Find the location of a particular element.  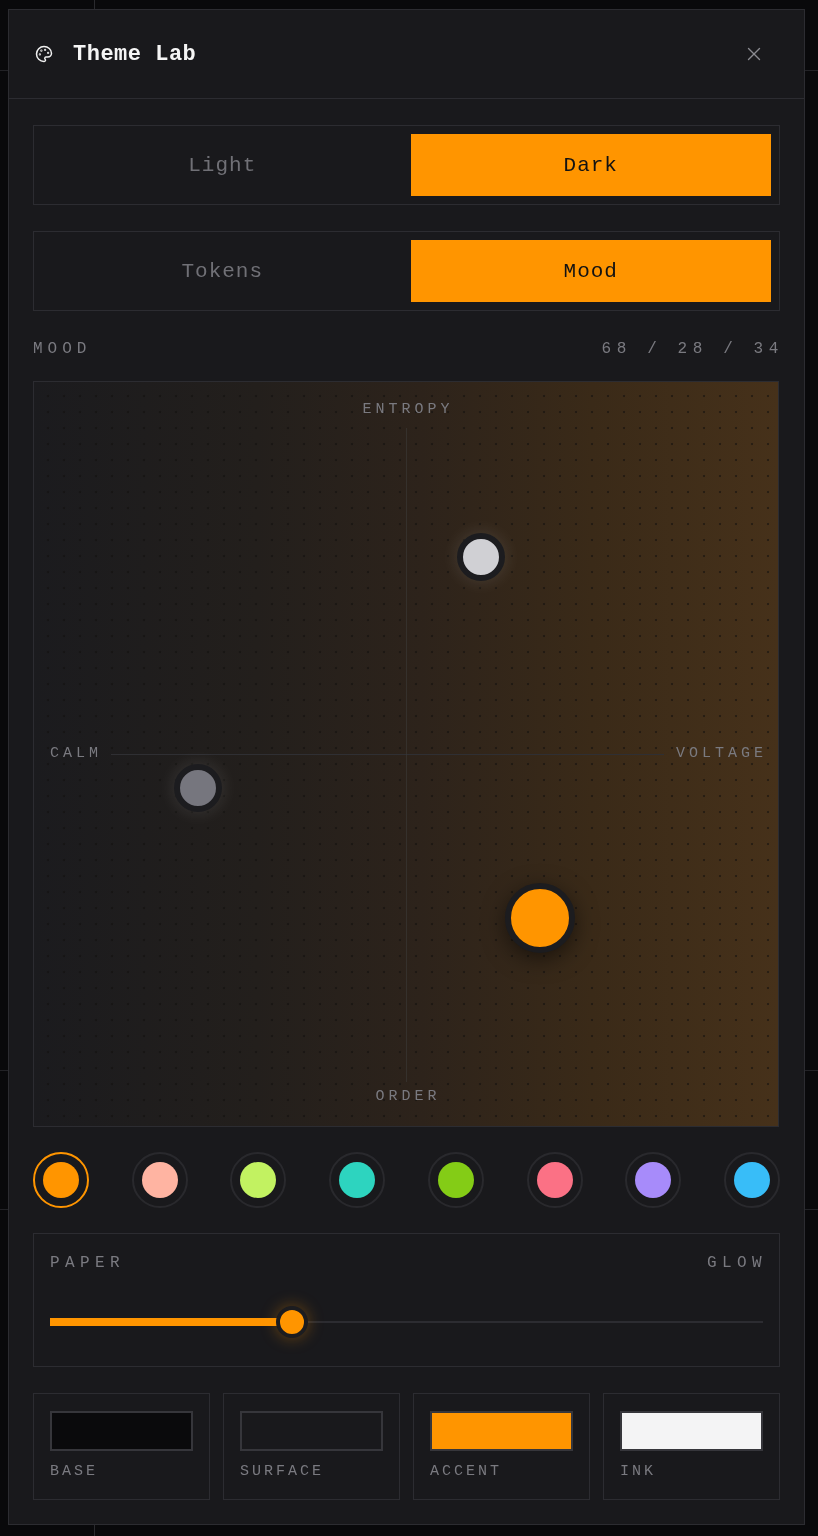

palette-icon is located at coordinates (44, 54).